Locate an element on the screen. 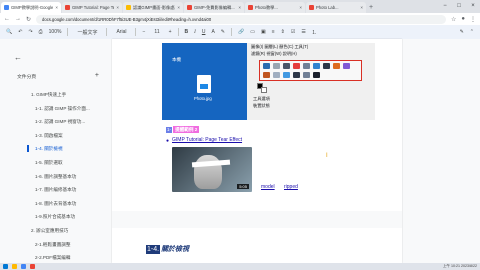 The height and width of the screenshot is (270, 480). outline-selection-indicator is located at coordinates (28, 148).